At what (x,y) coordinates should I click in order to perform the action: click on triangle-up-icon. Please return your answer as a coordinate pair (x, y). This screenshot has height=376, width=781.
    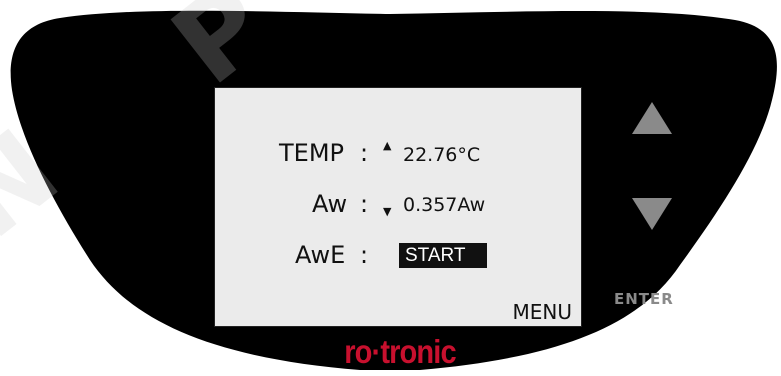
    Looking at the image, I should click on (652, 118).